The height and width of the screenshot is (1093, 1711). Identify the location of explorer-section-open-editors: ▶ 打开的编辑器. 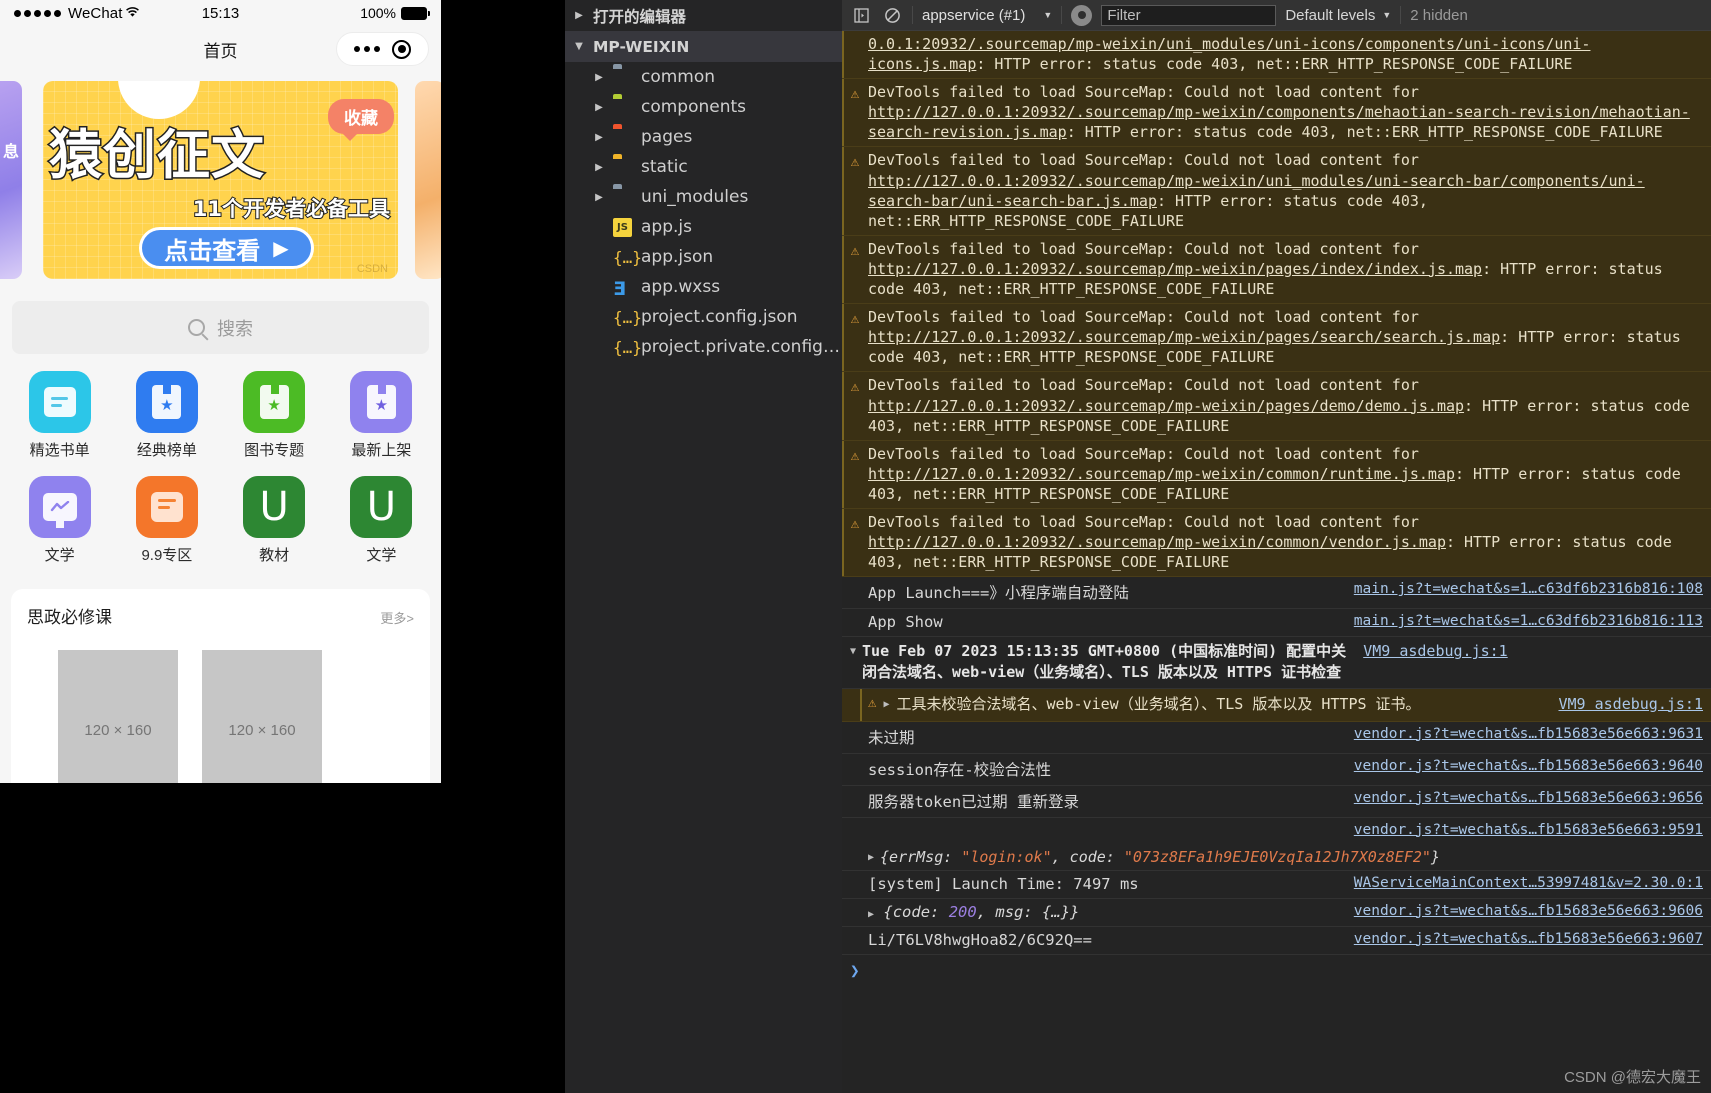
(703, 15).